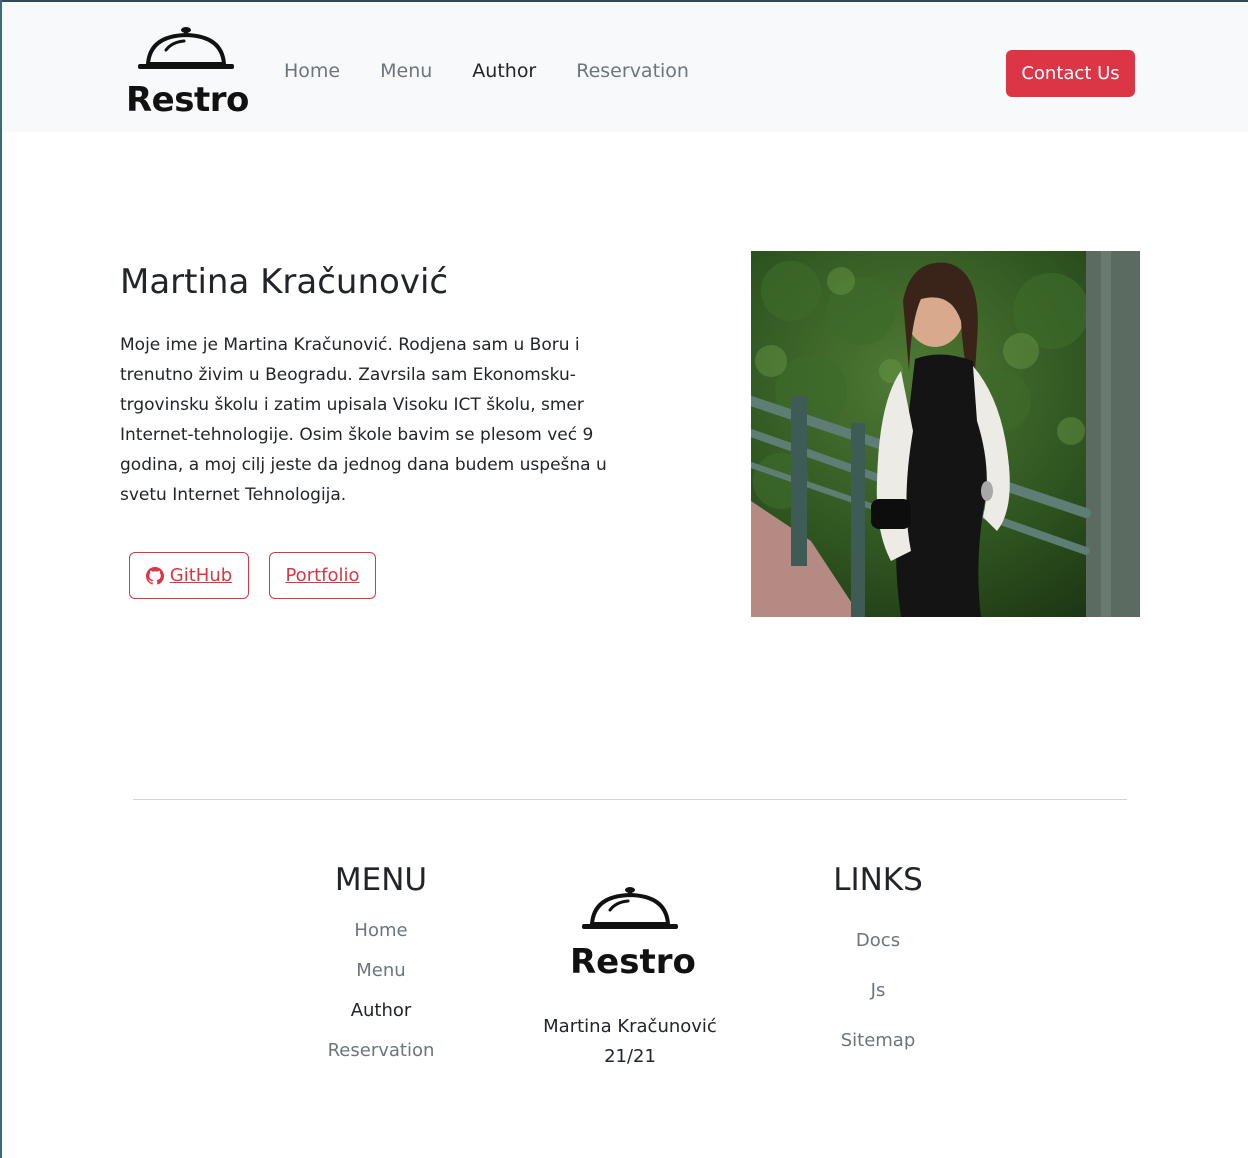 The image size is (1248, 1158). I want to click on author-photo, so click(945, 434).